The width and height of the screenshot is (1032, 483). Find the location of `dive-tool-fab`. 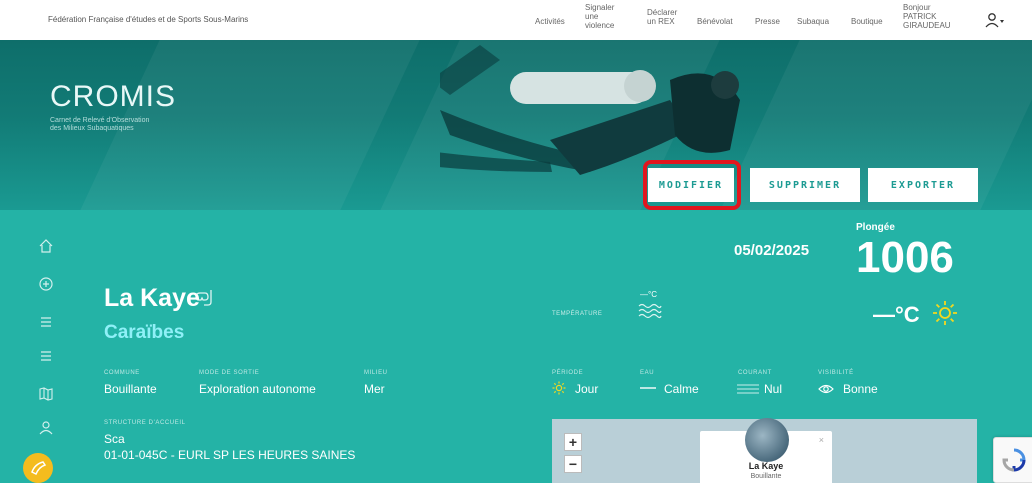

dive-tool-fab is located at coordinates (38, 468).